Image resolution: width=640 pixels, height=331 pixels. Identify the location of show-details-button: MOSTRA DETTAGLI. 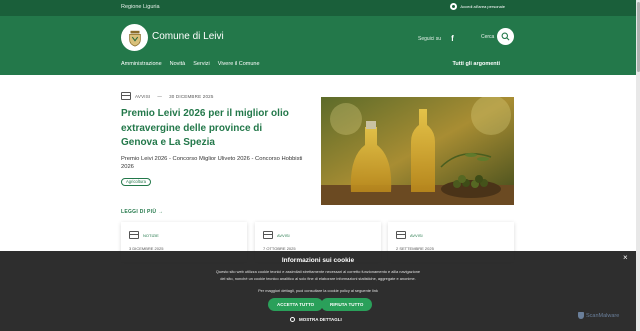
(316, 319).